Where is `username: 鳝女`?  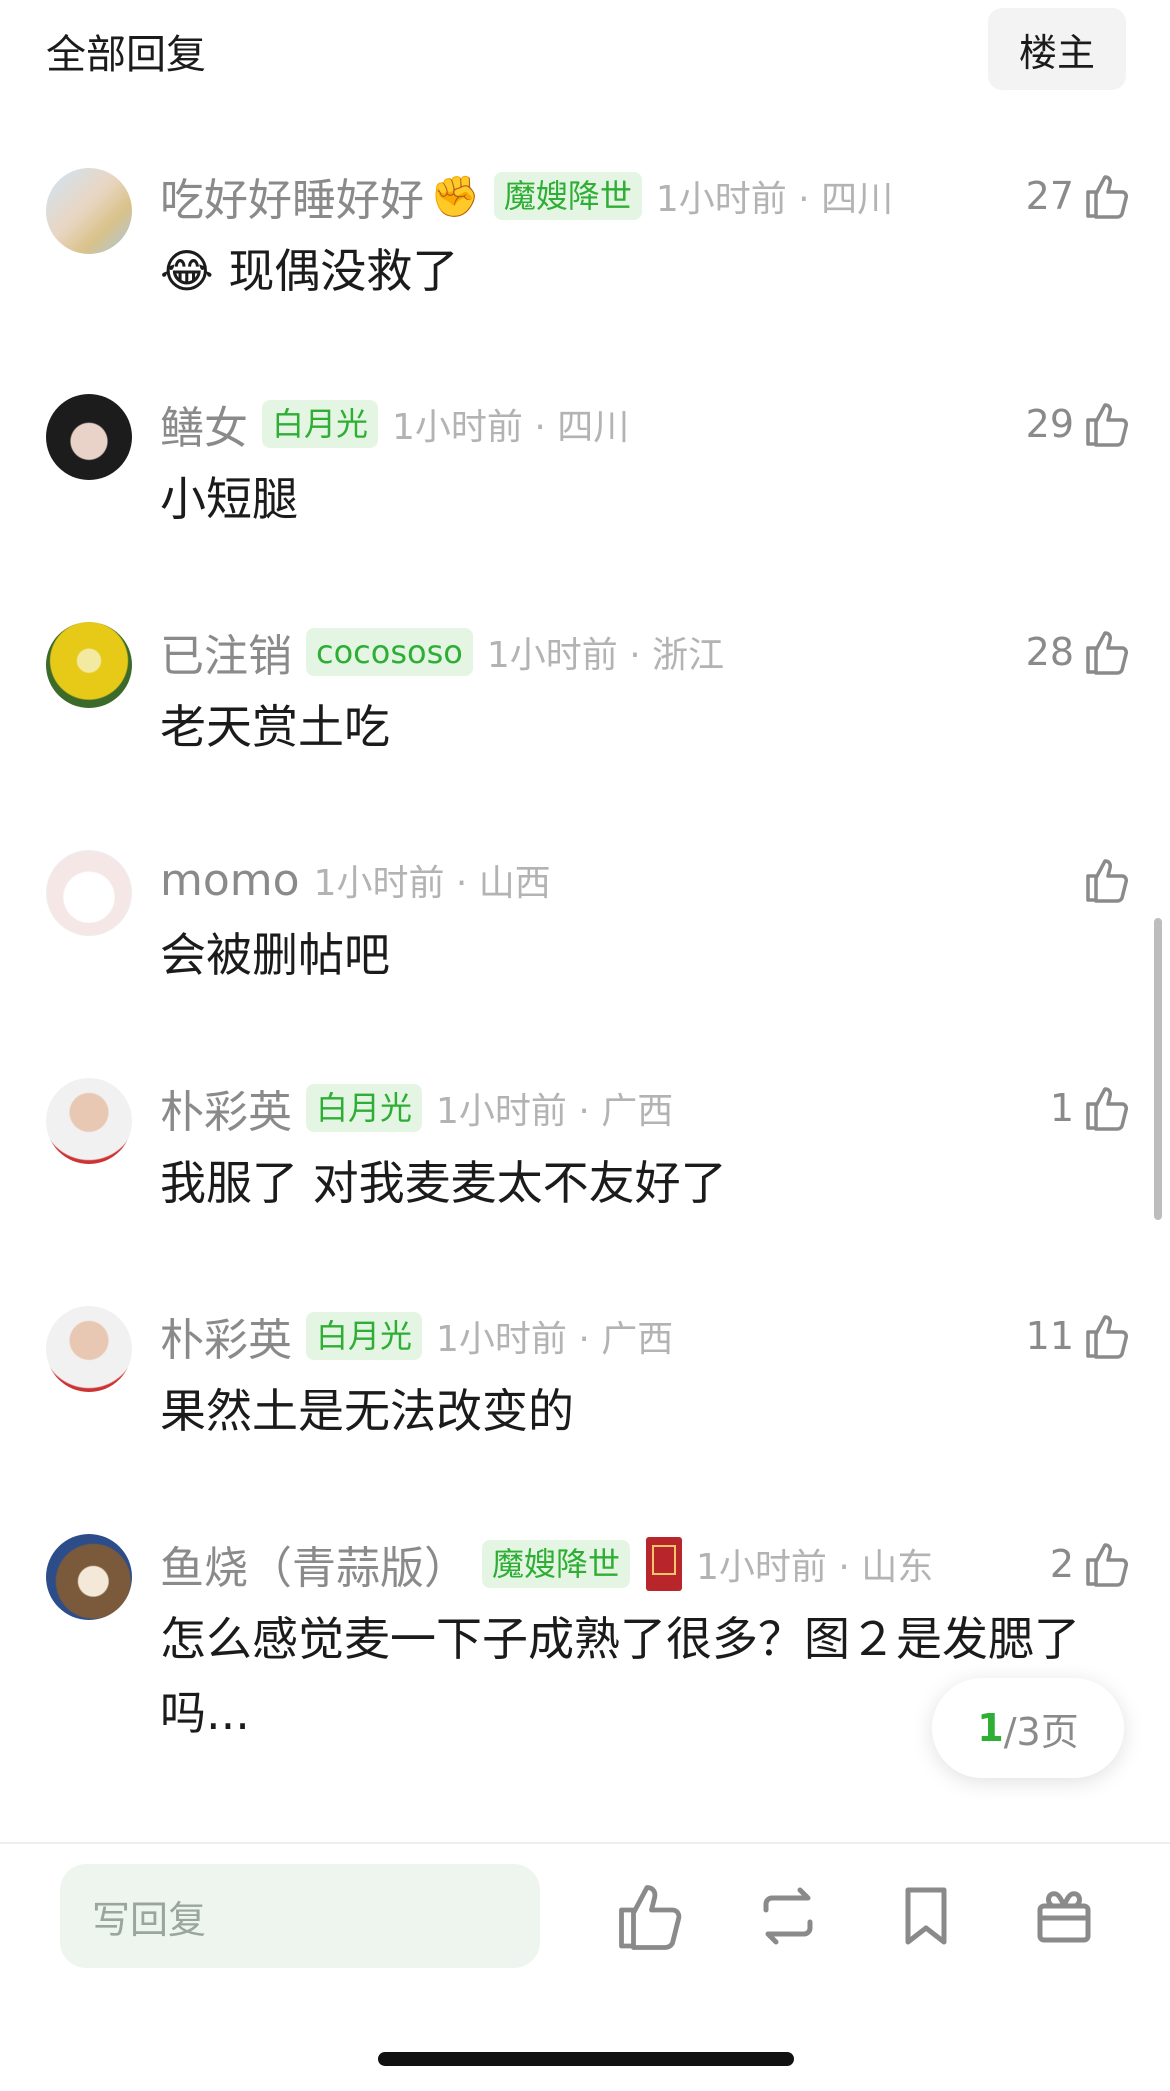 username: 鳝女 is located at coordinates (204, 424).